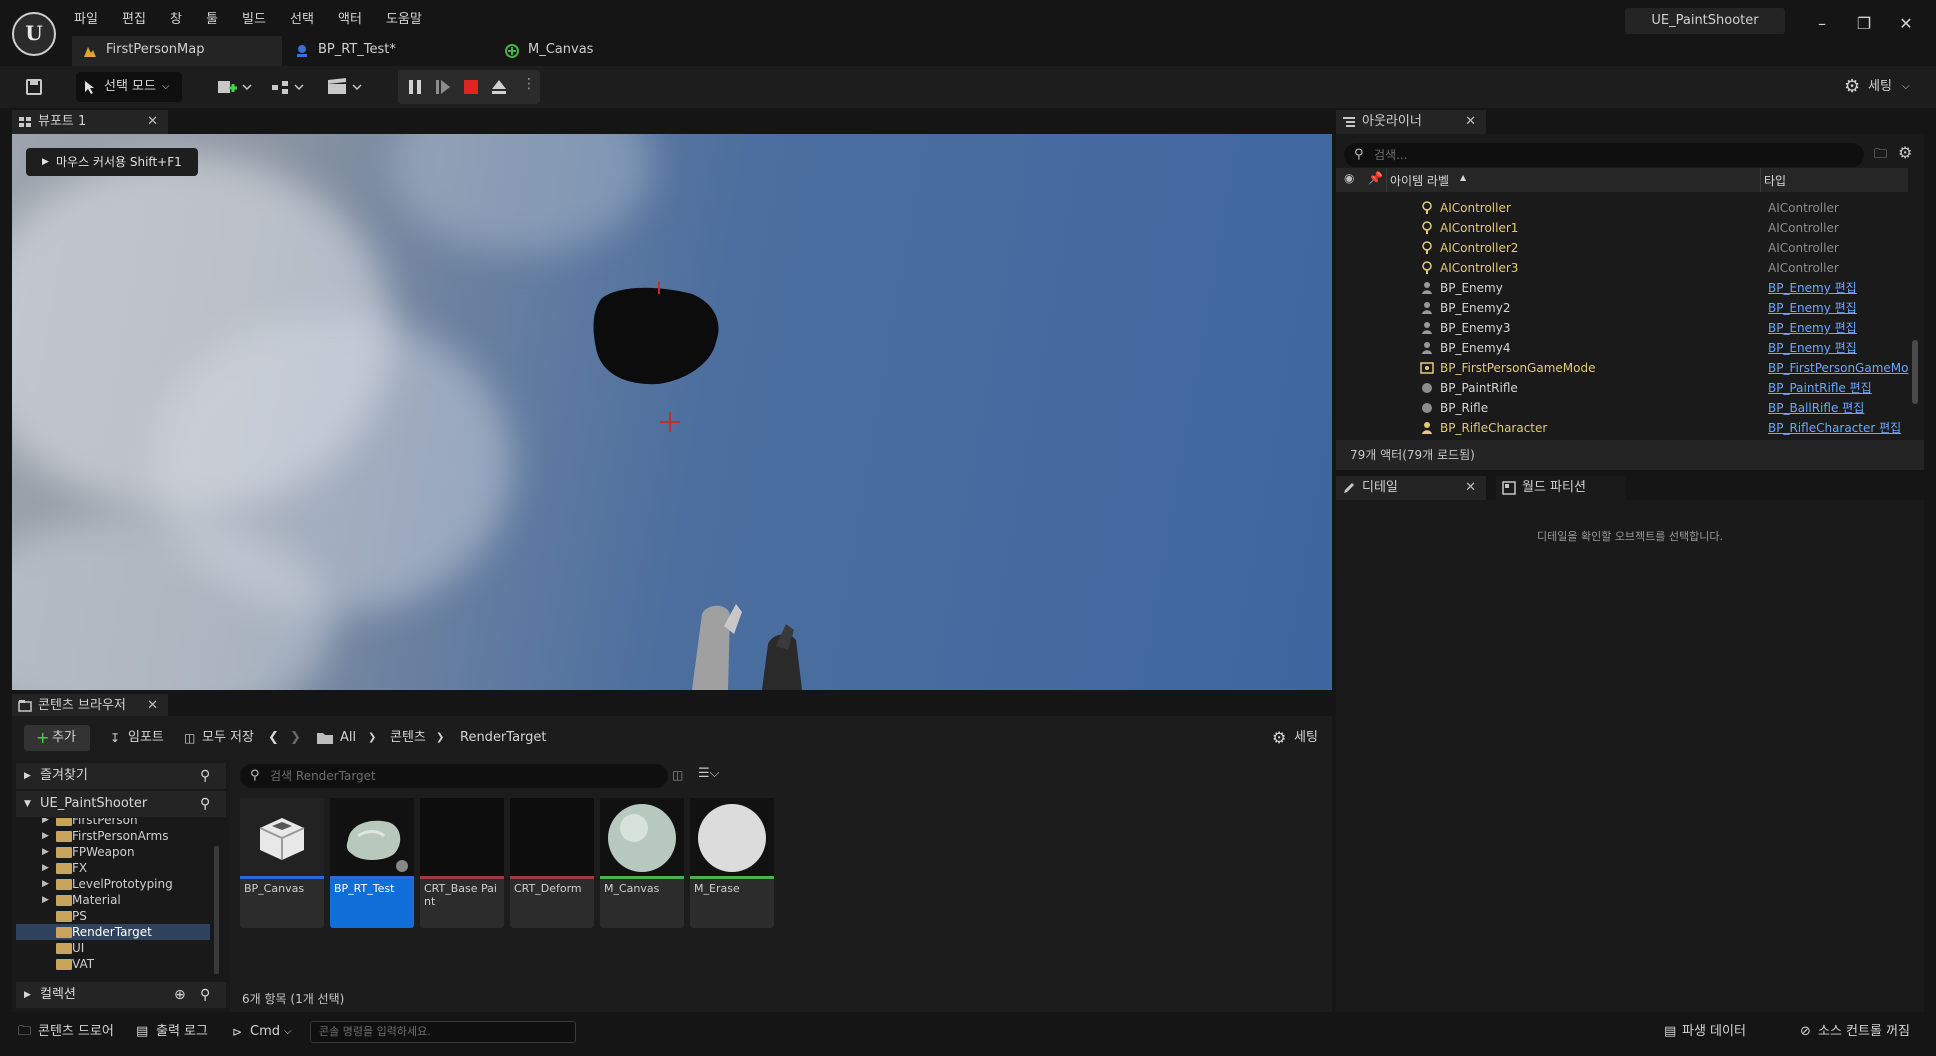 The width and height of the screenshot is (1936, 1056). What do you see at coordinates (121, 776) in the screenshot?
I see `favorites-header: ▶ 즐겨찾기 ⚲` at bounding box center [121, 776].